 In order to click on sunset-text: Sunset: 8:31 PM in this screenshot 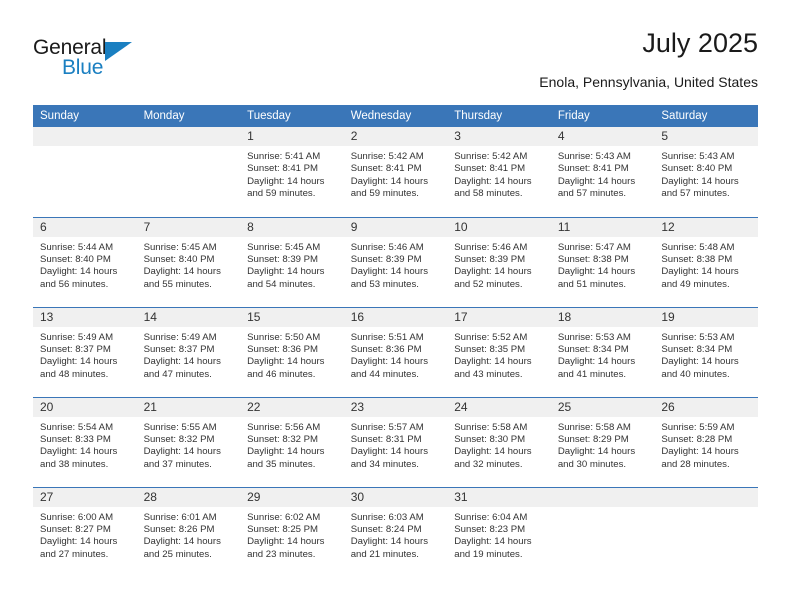, I will do `click(386, 439)`.